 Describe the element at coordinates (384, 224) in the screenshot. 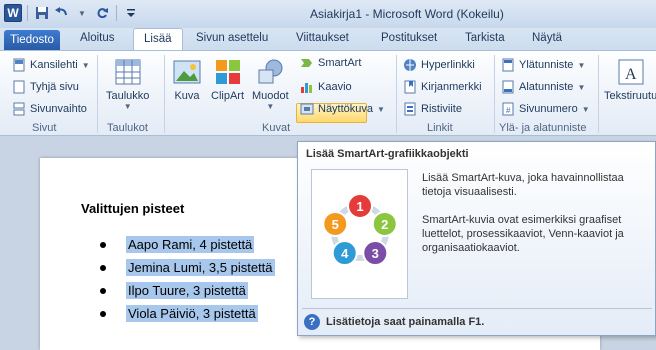

I see `smartart-preview-number: 2` at that location.